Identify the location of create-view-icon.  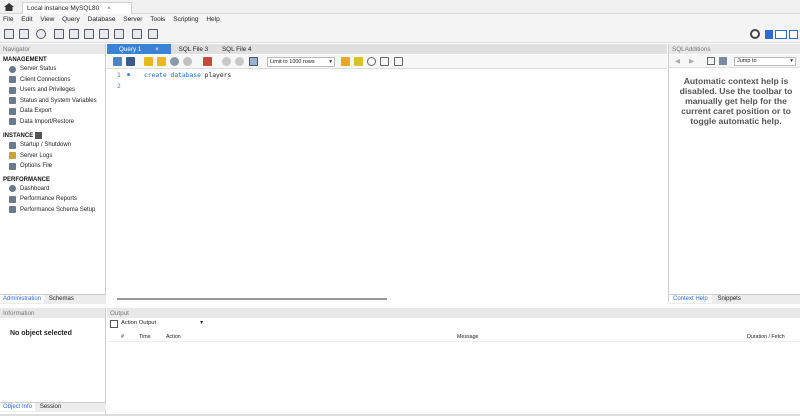
(89, 34).